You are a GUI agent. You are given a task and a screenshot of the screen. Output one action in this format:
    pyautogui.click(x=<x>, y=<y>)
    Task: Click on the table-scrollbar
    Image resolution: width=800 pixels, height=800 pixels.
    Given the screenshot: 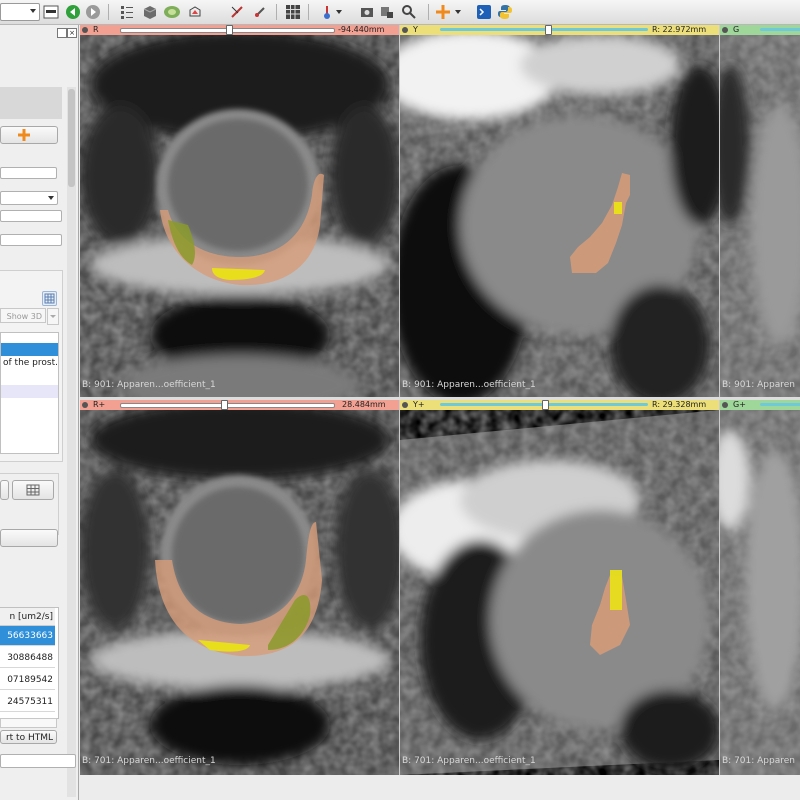 What is the action you would take?
    pyautogui.click(x=28, y=723)
    